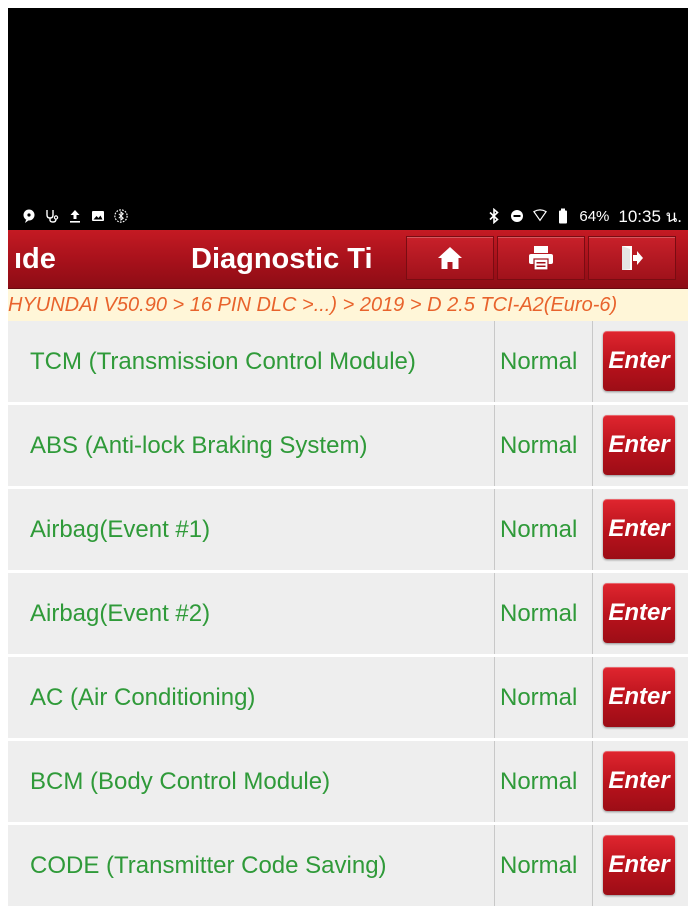 Image resolution: width=688 pixels, height=909 pixels. What do you see at coordinates (494, 216) in the screenshot?
I see `bluetooth-icon` at bounding box center [494, 216].